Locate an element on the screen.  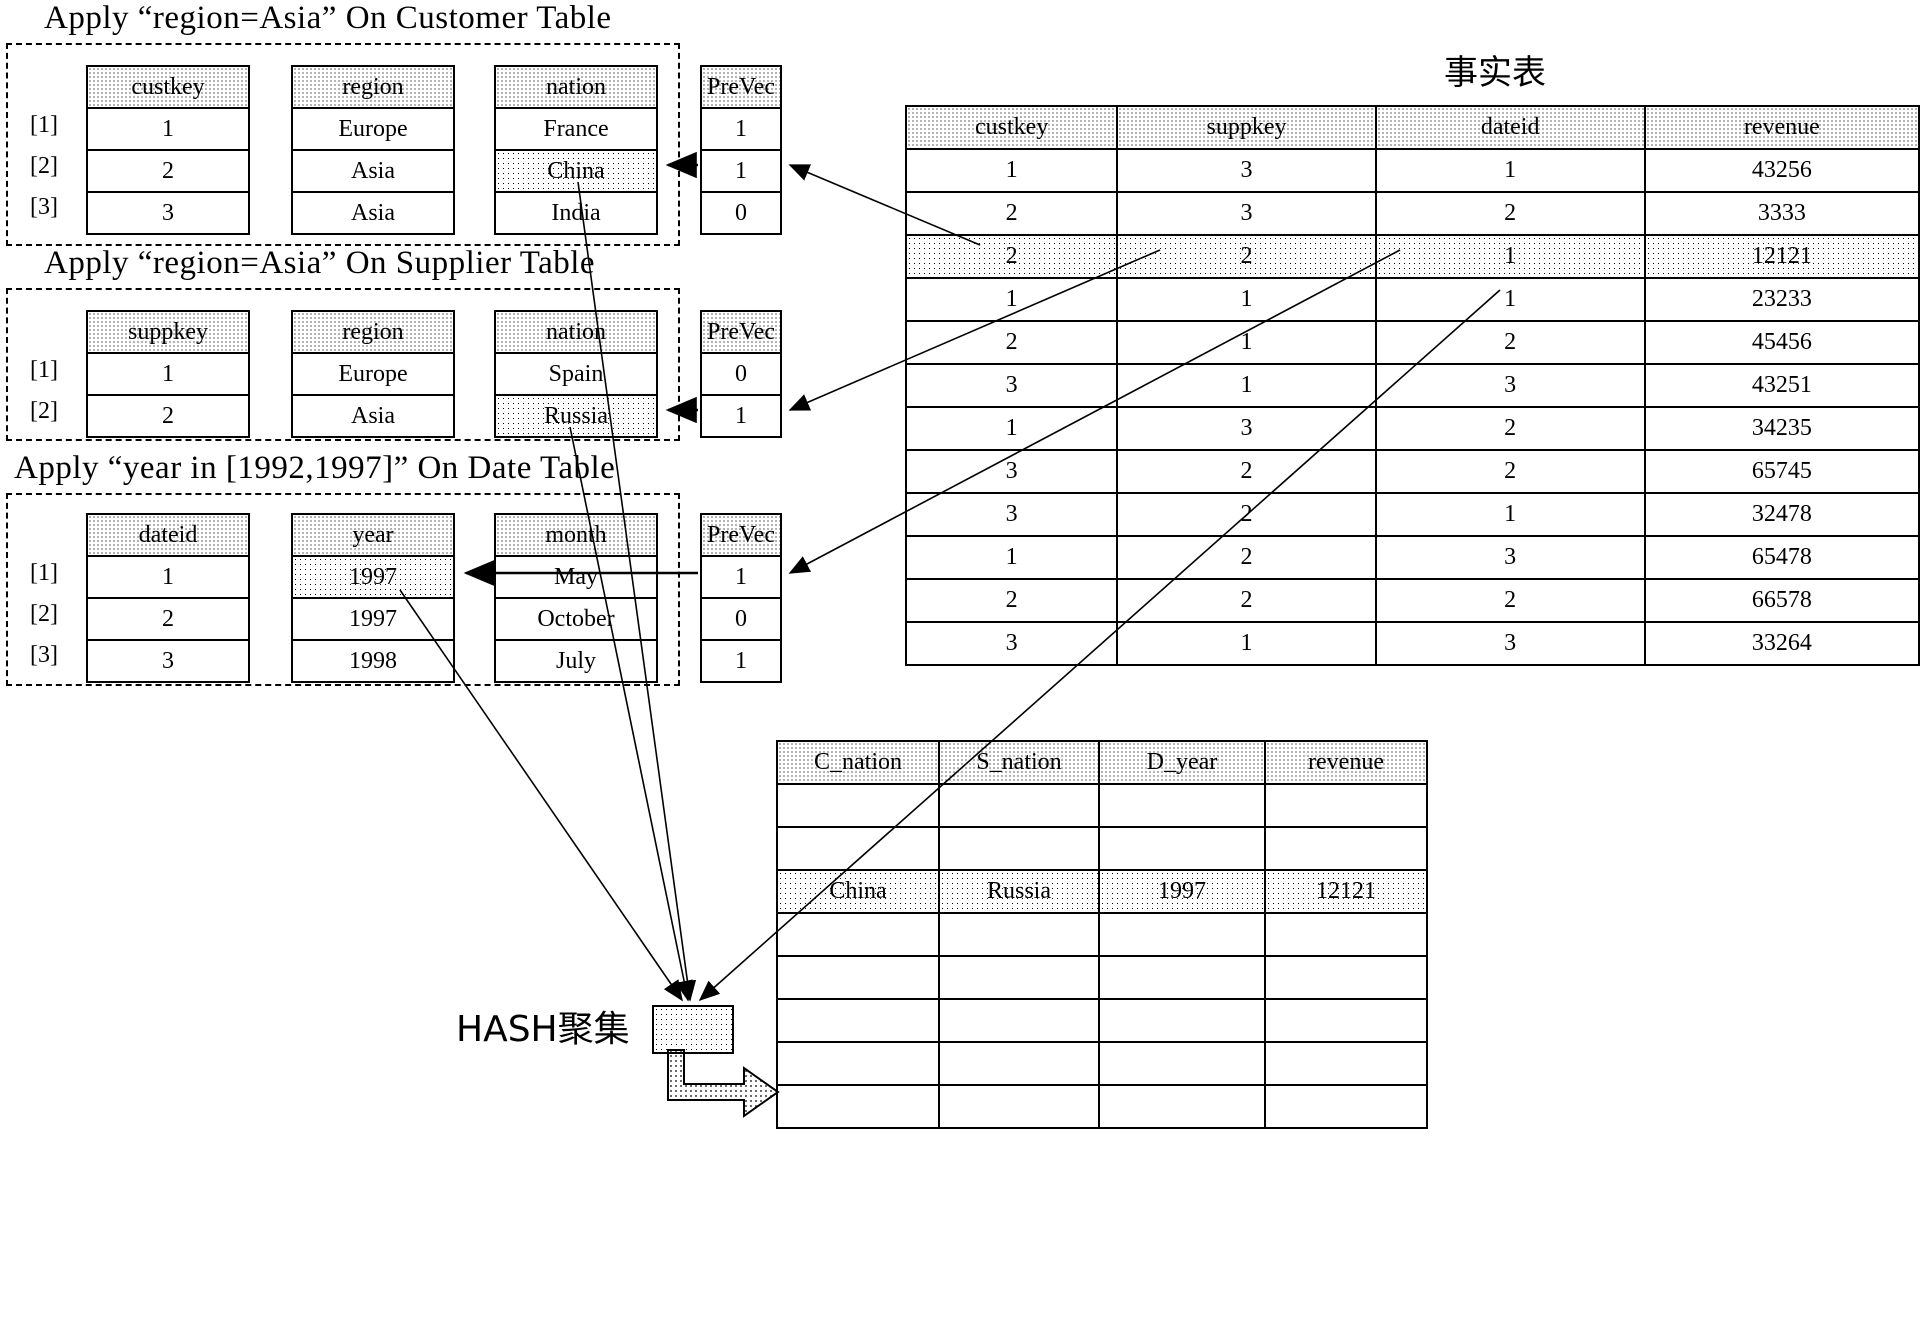
table-cell: 1997 is located at coordinates (373, 619).